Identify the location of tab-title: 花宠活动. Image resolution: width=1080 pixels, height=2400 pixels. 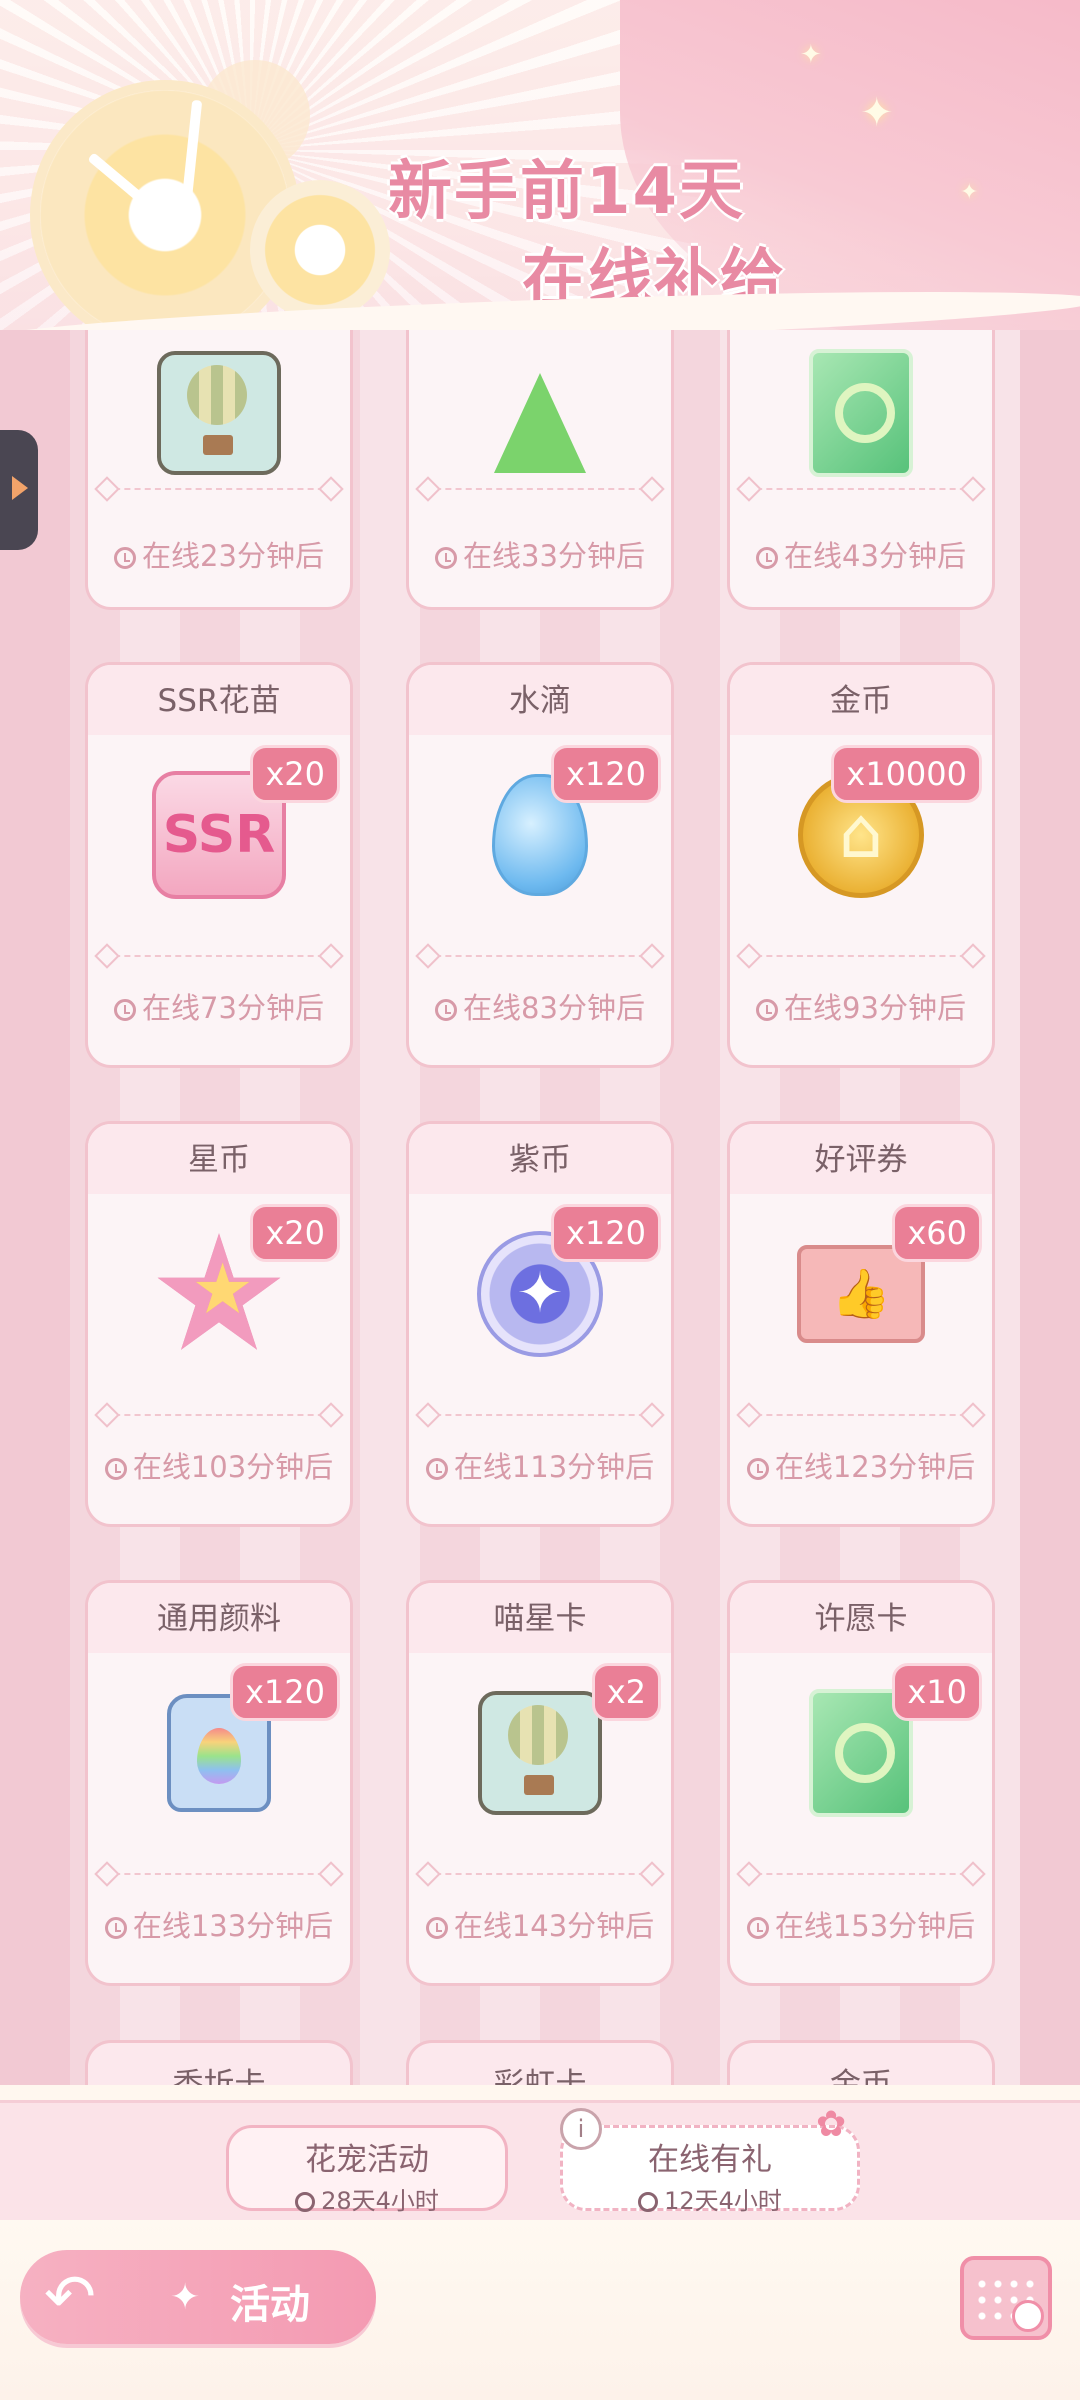
(367, 2160).